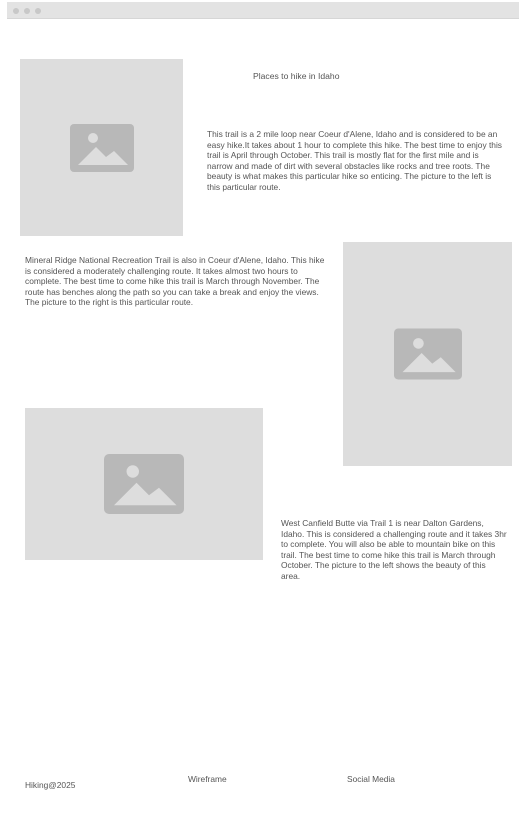 The image size is (519, 822). I want to click on trail-2-image, so click(427, 354).